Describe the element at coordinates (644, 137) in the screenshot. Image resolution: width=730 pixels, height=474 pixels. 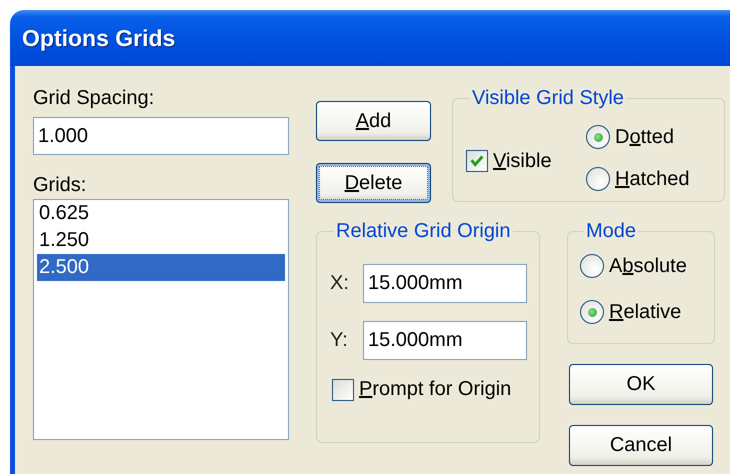
I see `radio-label: Dotted` at that location.